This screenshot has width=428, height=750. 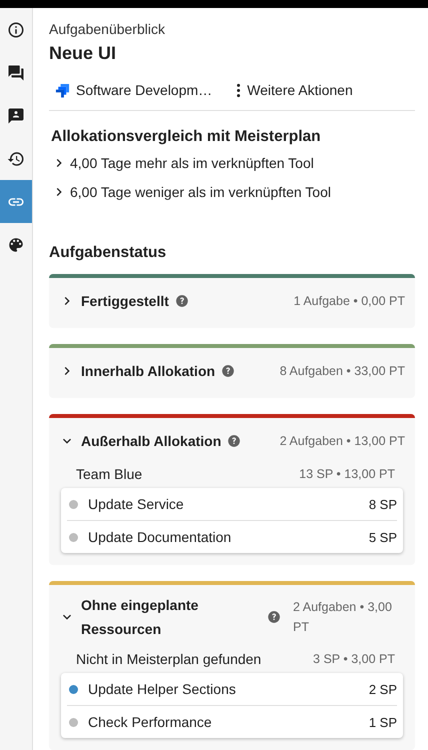 I want to click on team-summary: 13 SP • 13,00 PT, so click(x=347, y=474).